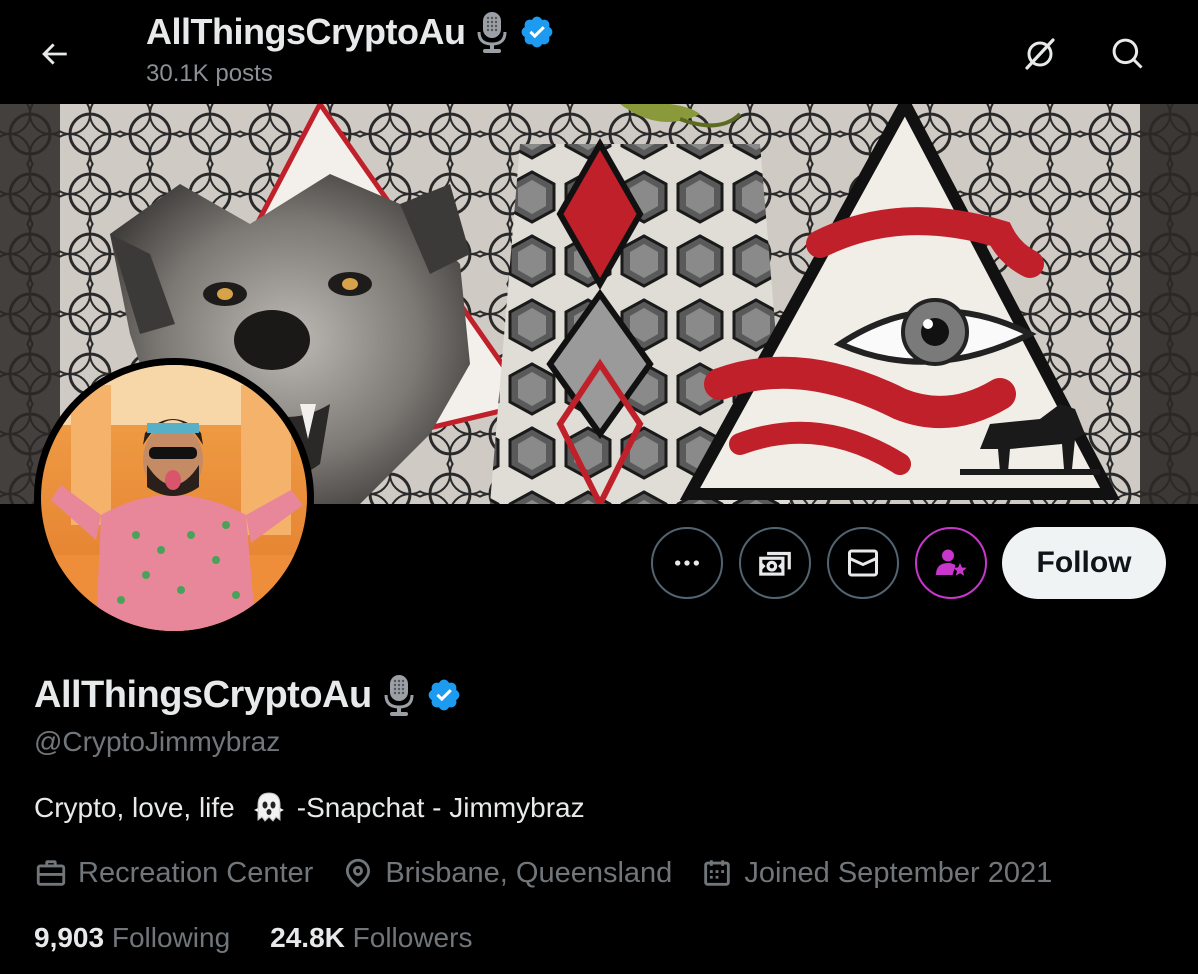  Describe the element at coordinates (1084, 563) in the screenshot. I see `follow-button: Follow` at that location.